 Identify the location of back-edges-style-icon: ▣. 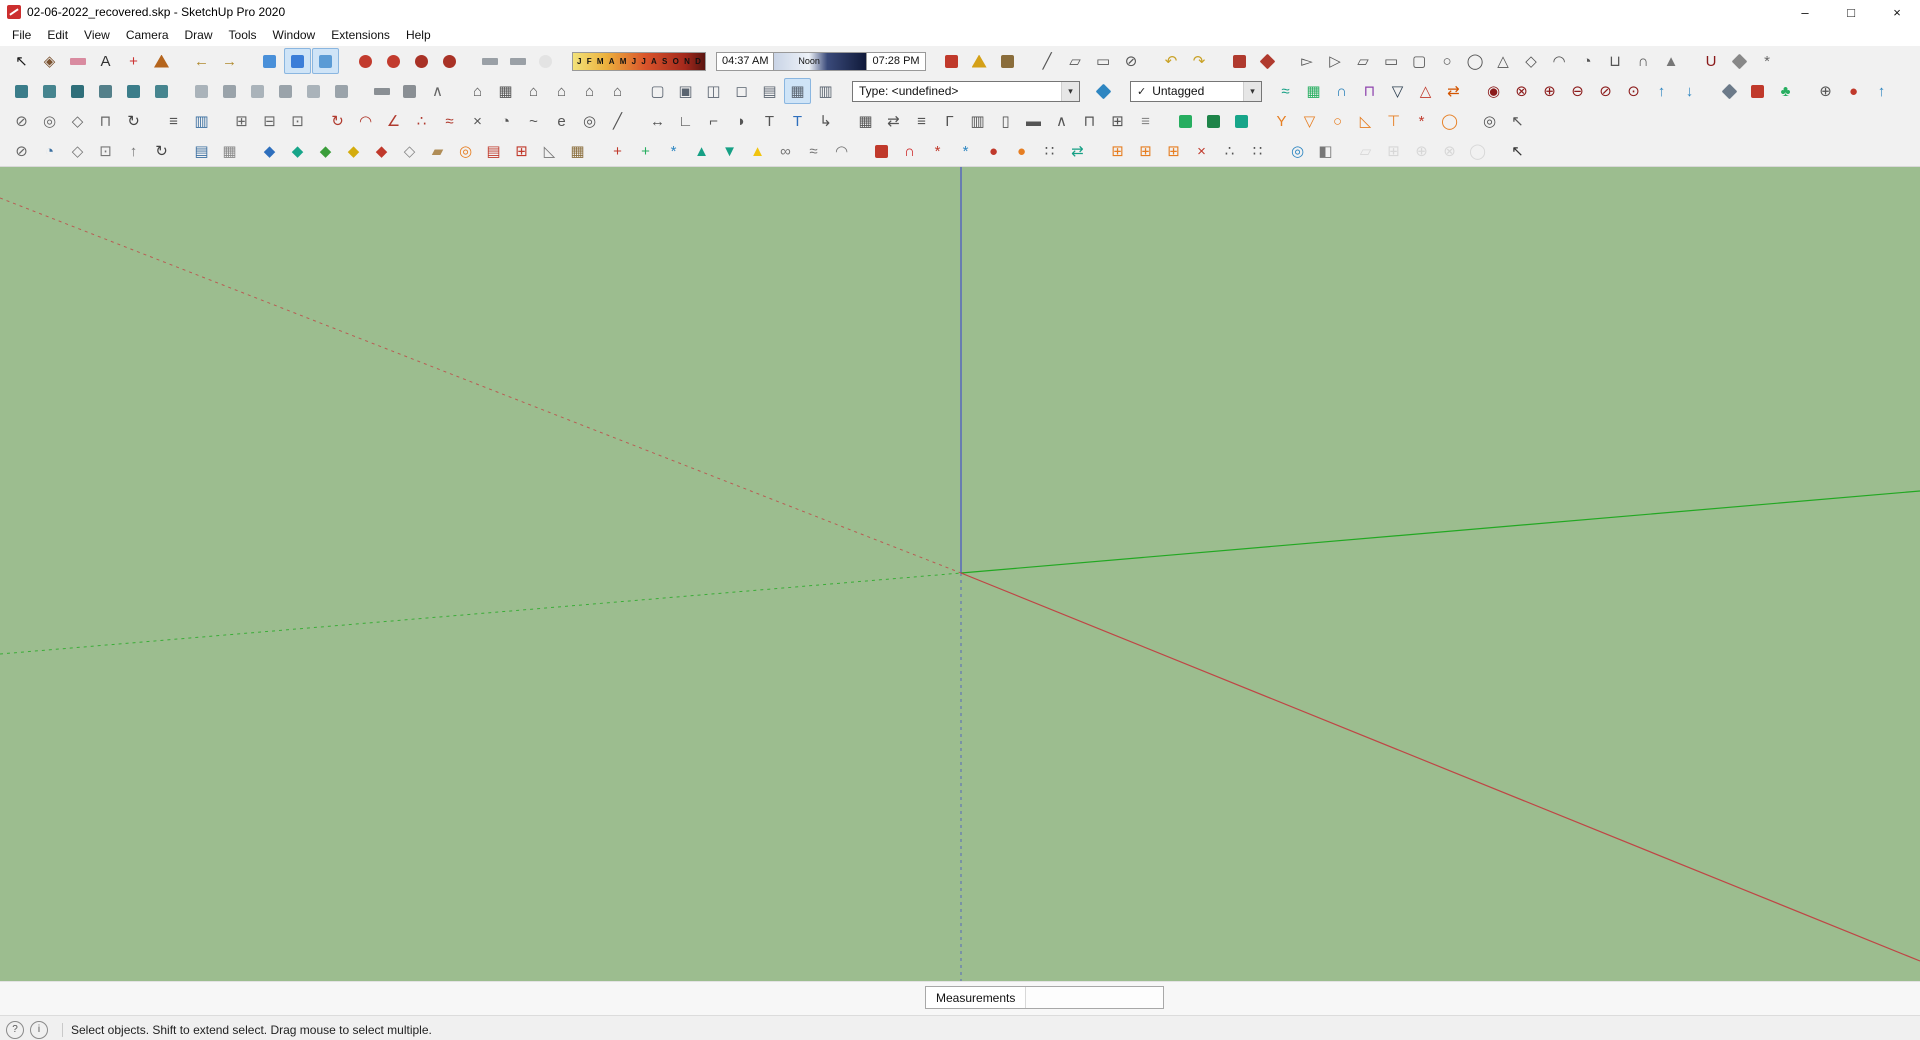
(685, 91).